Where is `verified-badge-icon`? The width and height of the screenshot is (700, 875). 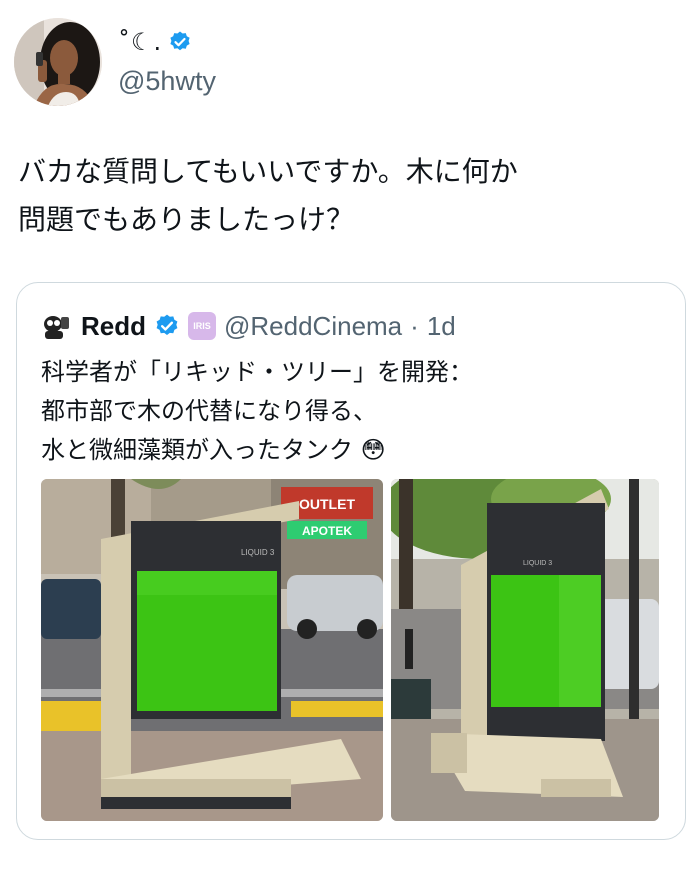
verified-badge-icon is located at coordinates (180, 41).